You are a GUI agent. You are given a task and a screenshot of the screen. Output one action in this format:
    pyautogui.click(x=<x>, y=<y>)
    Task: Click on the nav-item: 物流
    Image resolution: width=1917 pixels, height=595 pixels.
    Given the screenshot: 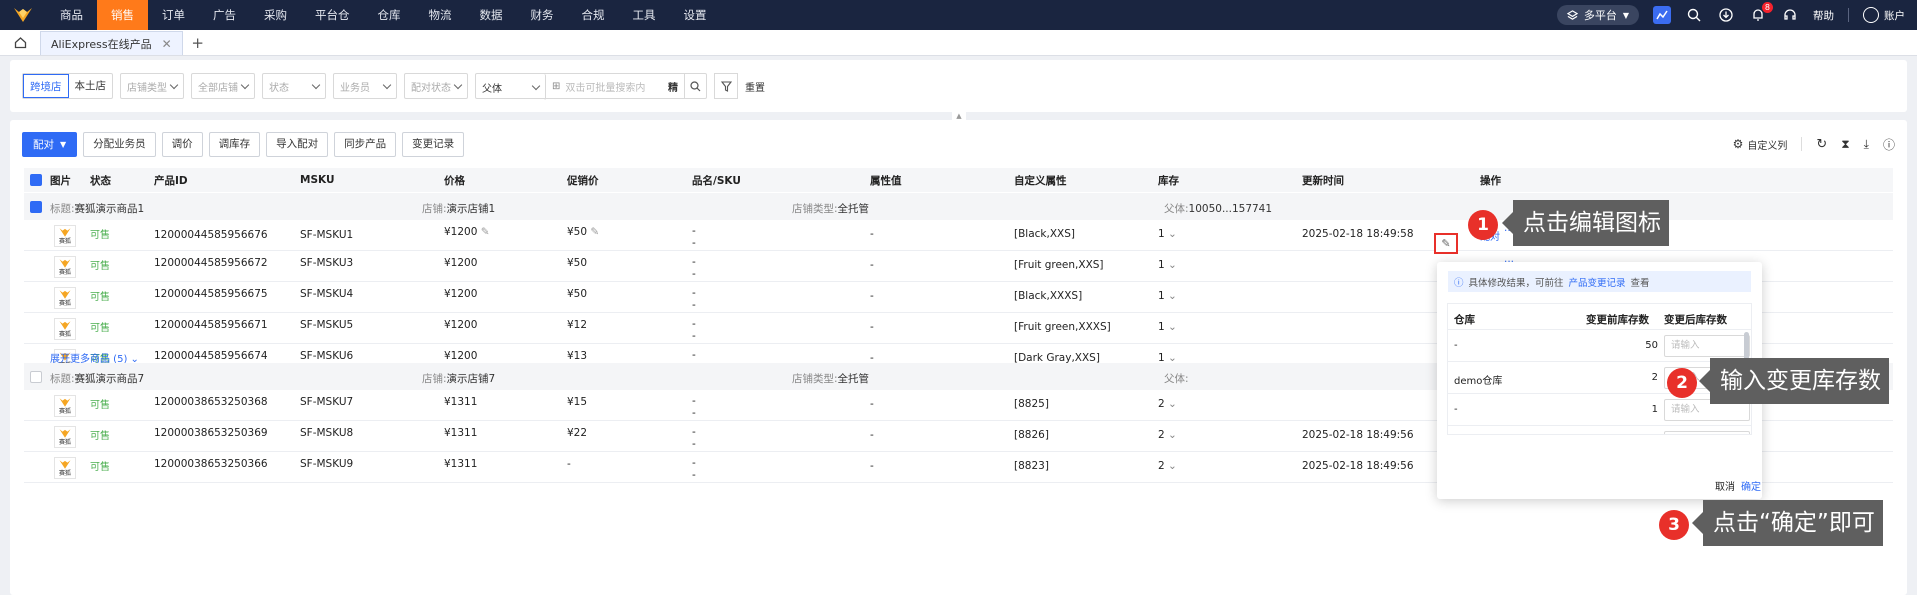 What is the action you would take?
    pyautogui.click(x=440, y=15)
    